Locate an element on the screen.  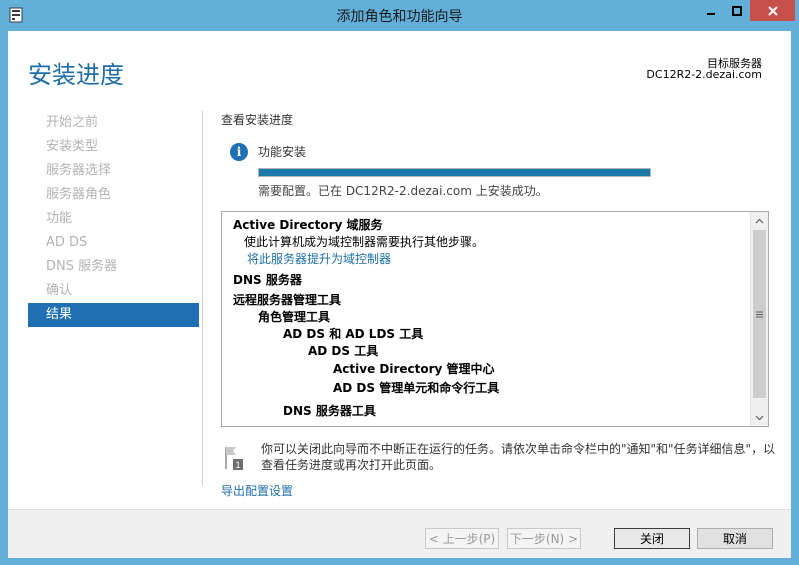
scroll-down-button is located at coordinates (759, 417).